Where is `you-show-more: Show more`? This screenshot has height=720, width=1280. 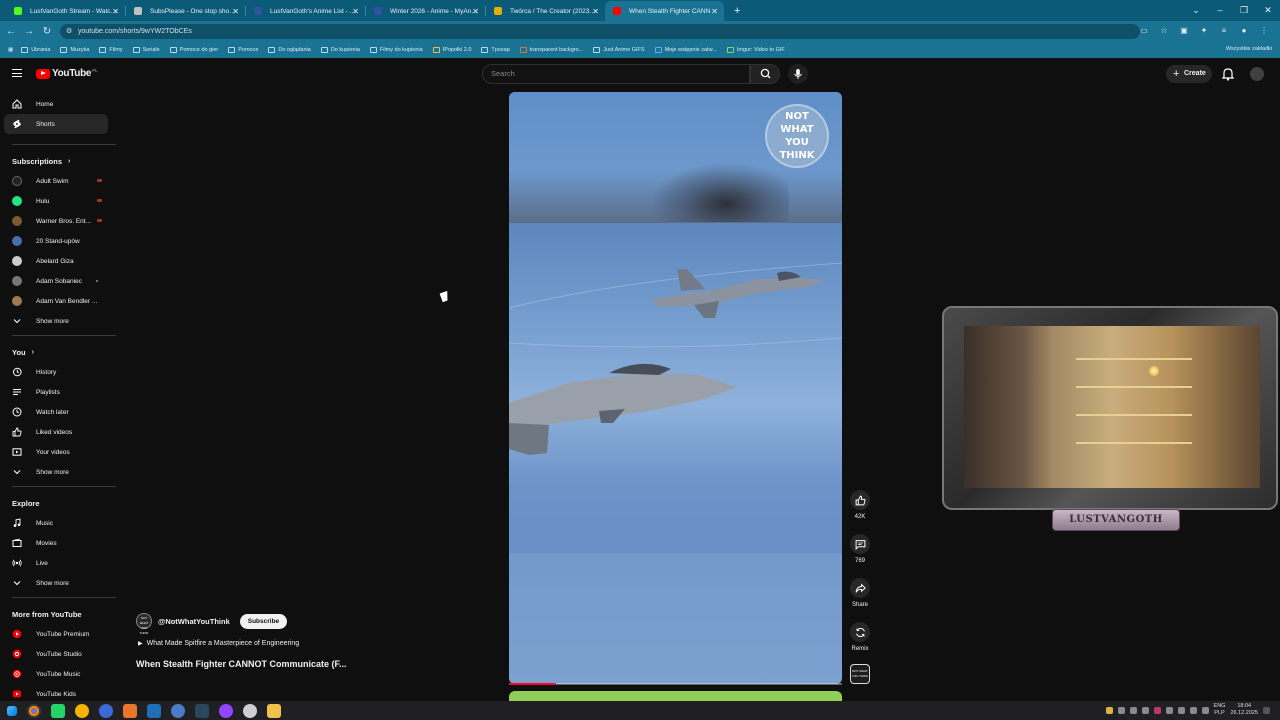
you-show-more: Show more is located at coordinates (58, 472).